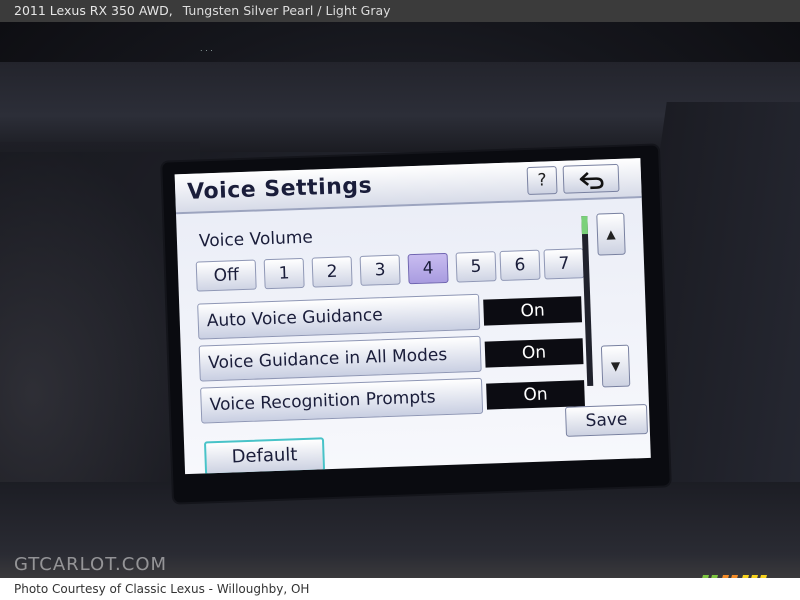  Describe the element at coordinates (332, 272) in the screenshot. I see `volume-2-button: 2` at that location.